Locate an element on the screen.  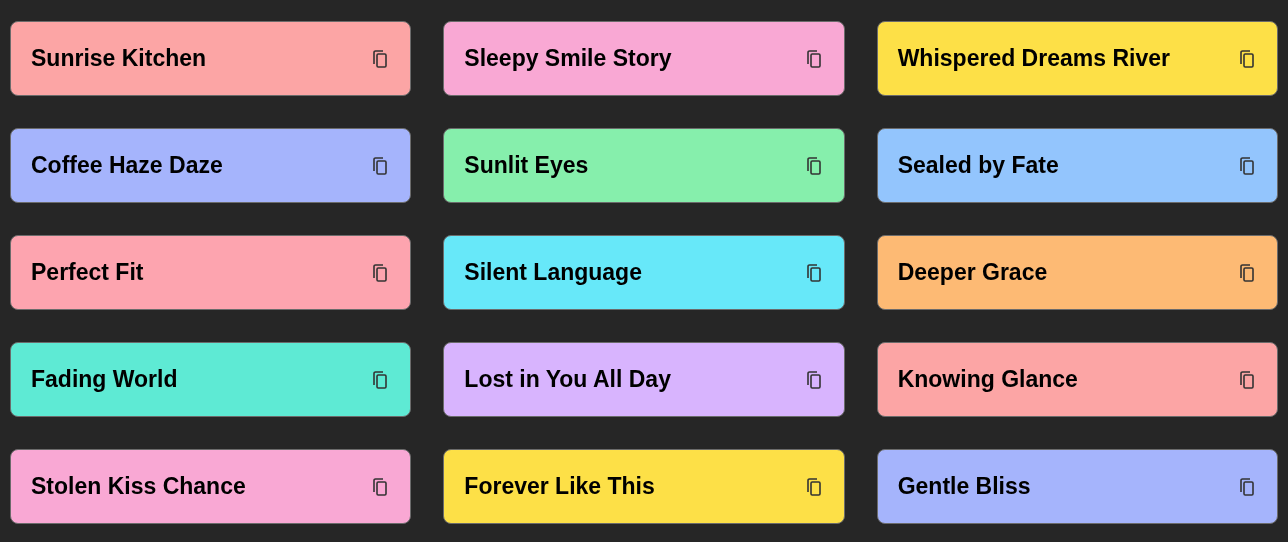
card-title: Sunlit Eyes is located at coordinates (526, 166).